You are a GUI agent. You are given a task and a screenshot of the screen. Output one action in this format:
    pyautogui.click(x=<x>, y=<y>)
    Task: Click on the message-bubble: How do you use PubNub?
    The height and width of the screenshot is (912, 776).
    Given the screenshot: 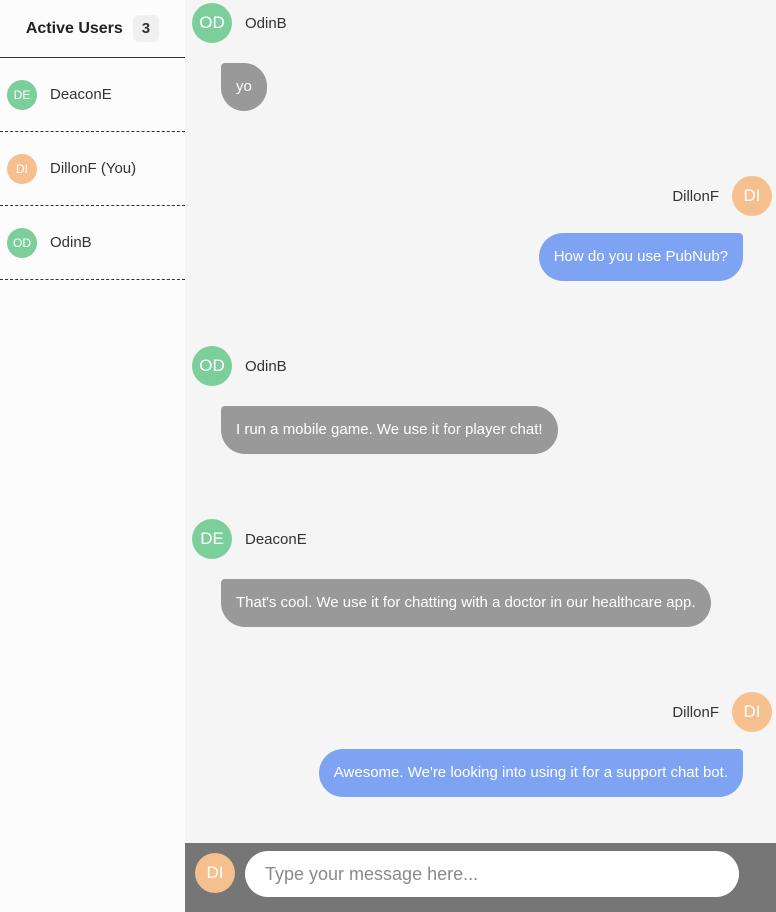 What is the action you would take?
    pyautogui.click(x=640, y=257)
    